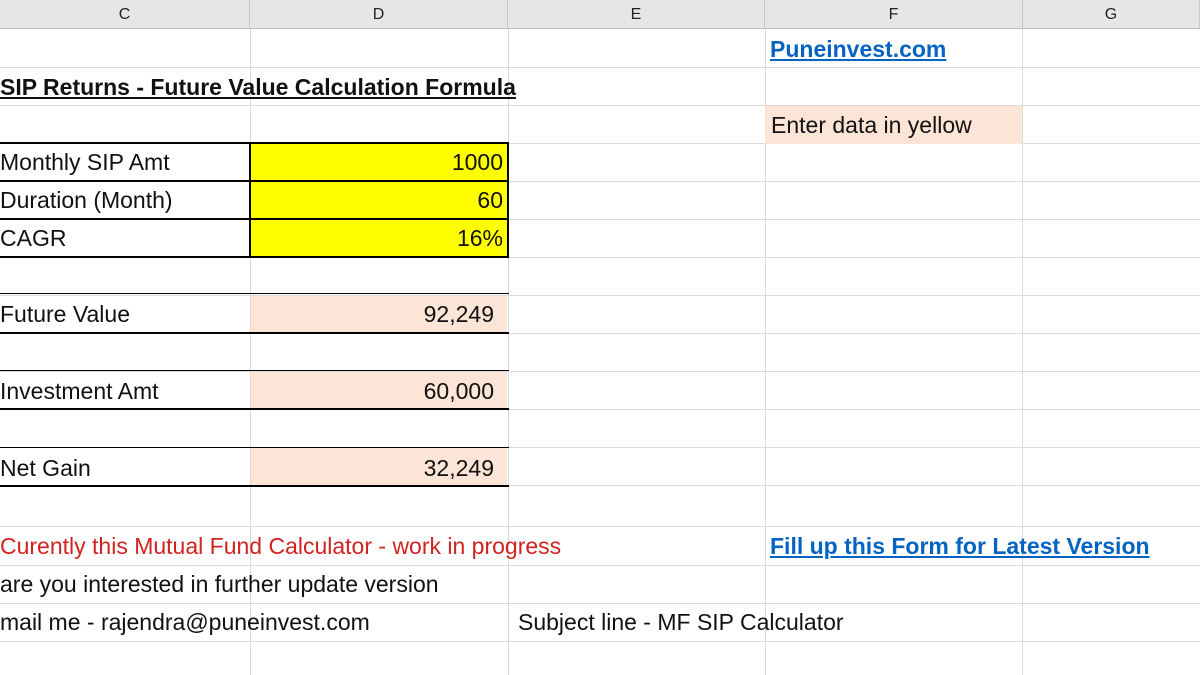 This screenshot has width=1200, height=675. What do you see at coordinates (65, 314) in the screenshot?
I see `label-future-value: Future Value` at bounding box center [65, 314].